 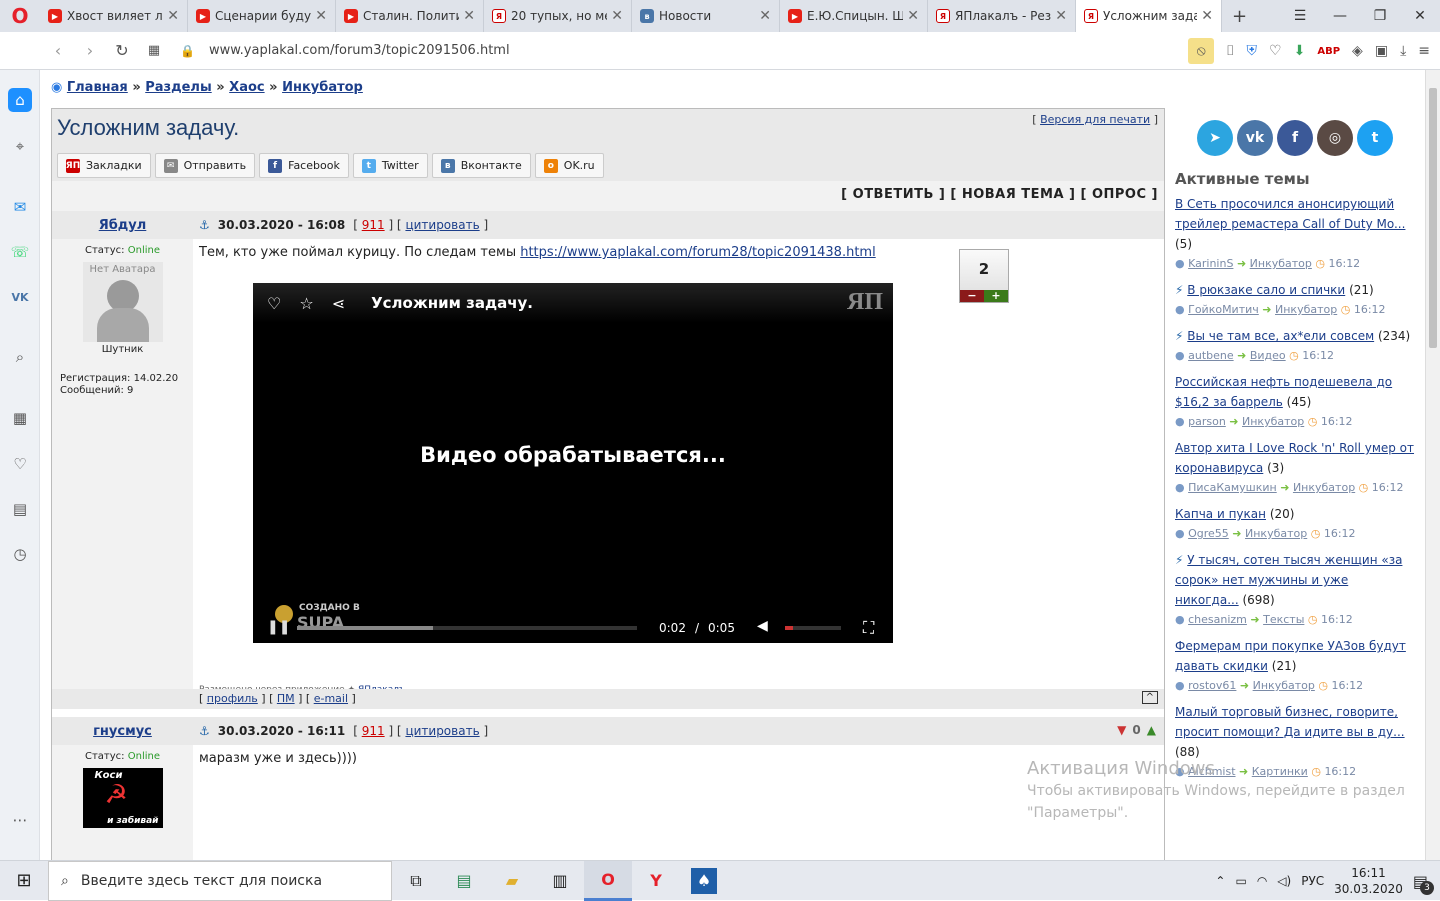 I want to click on messenger-icon: ✉, so click(x=20, y=207).